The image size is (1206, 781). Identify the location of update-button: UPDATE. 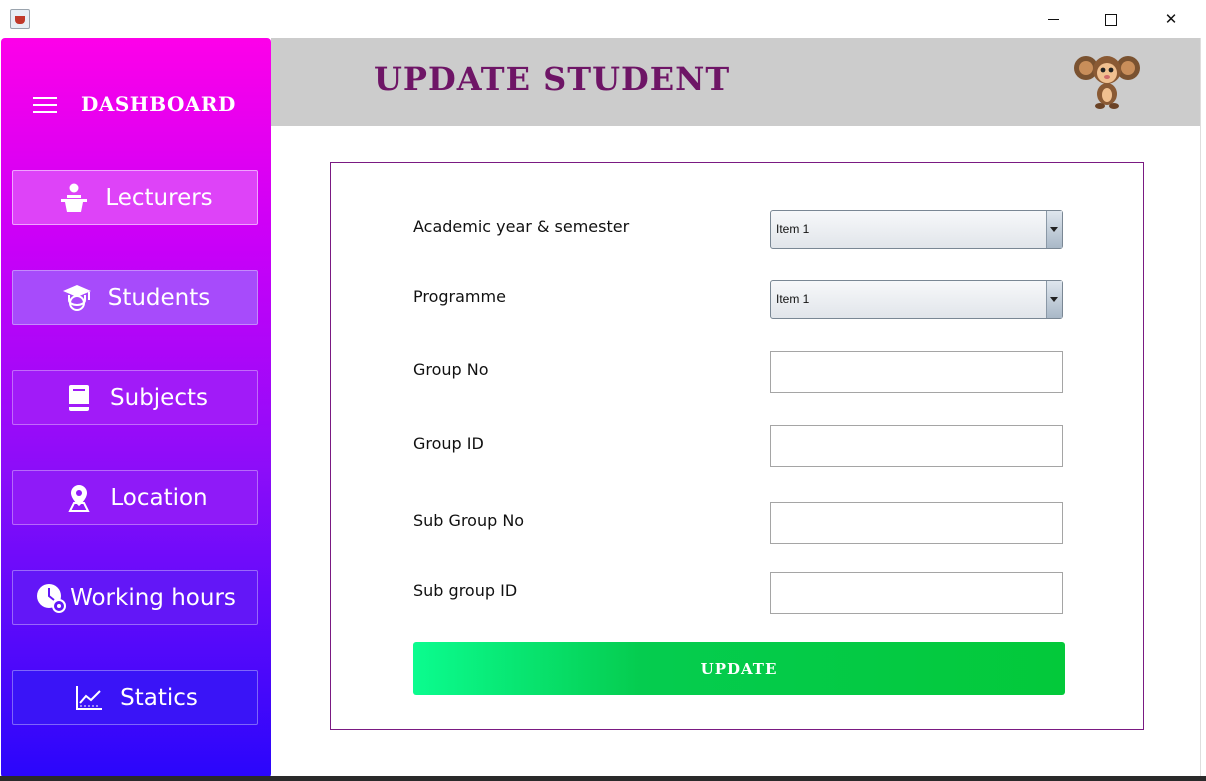
(739, 668).